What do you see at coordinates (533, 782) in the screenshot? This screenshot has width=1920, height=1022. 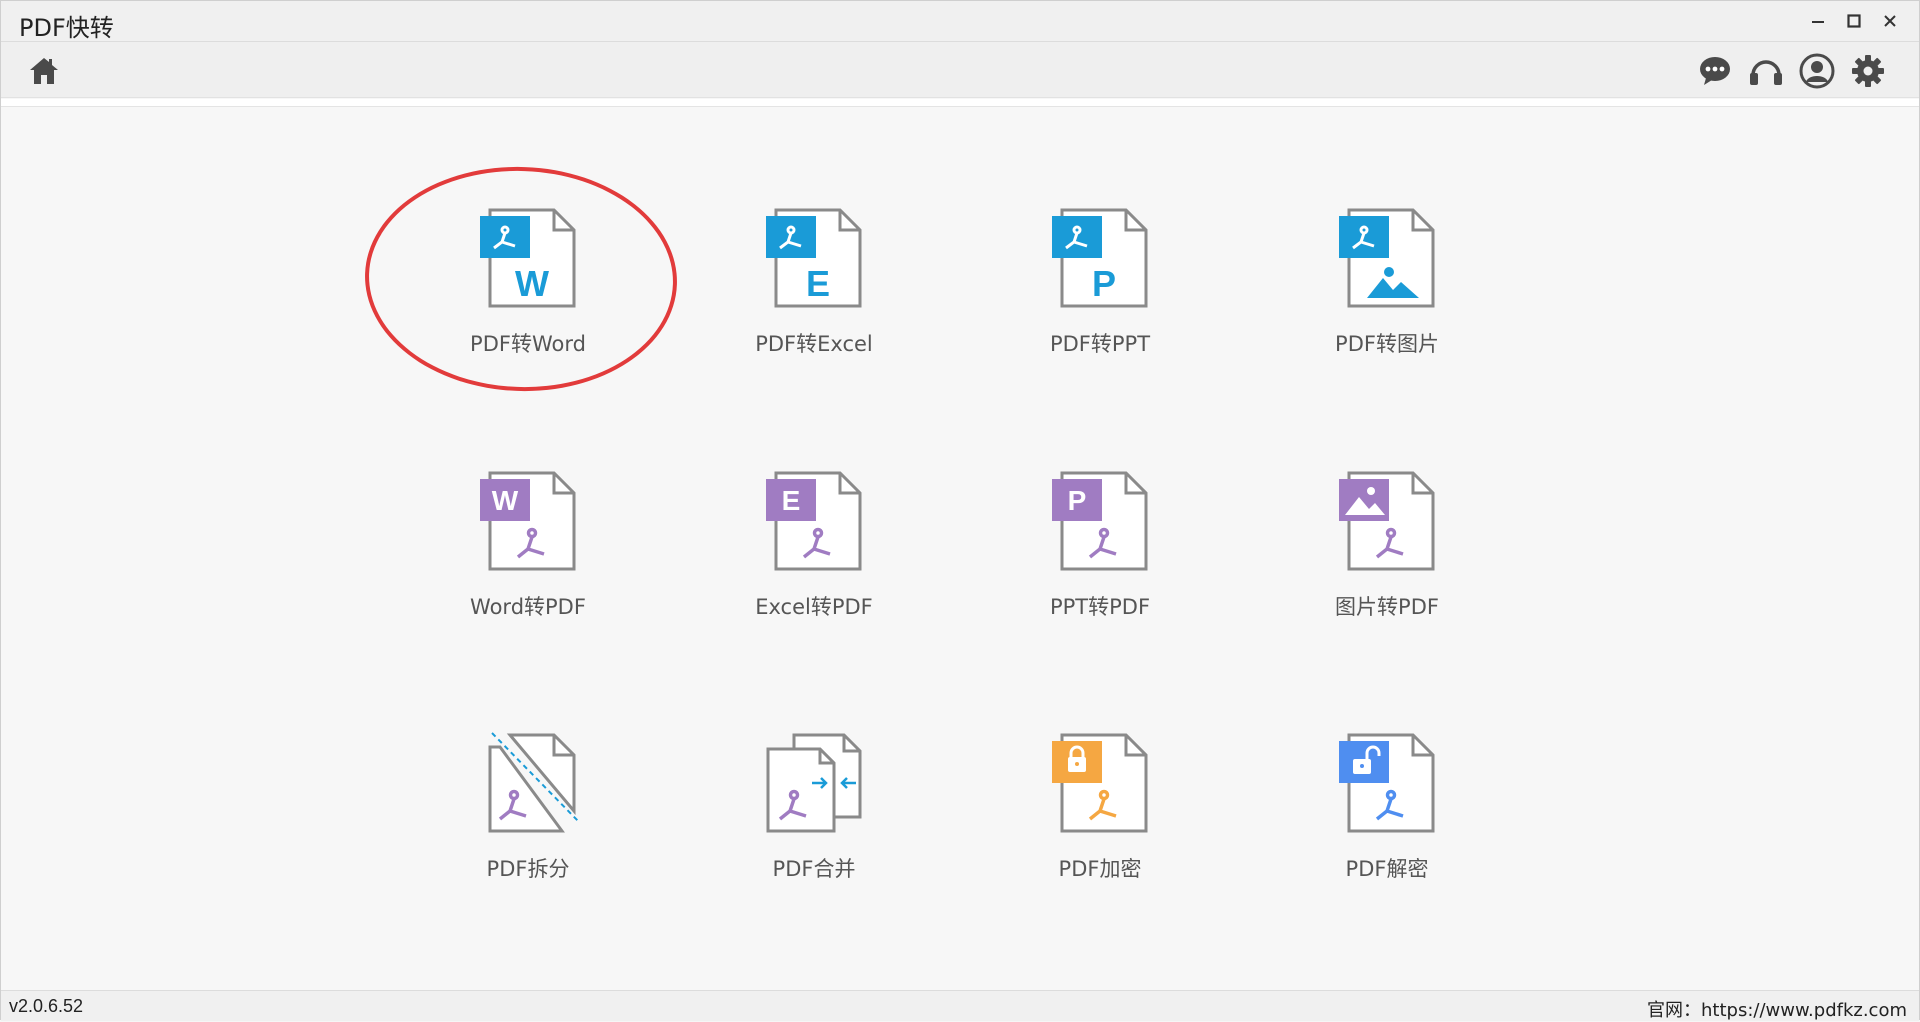 I see `pdf-split-icon` at bounding box center [533, 782].